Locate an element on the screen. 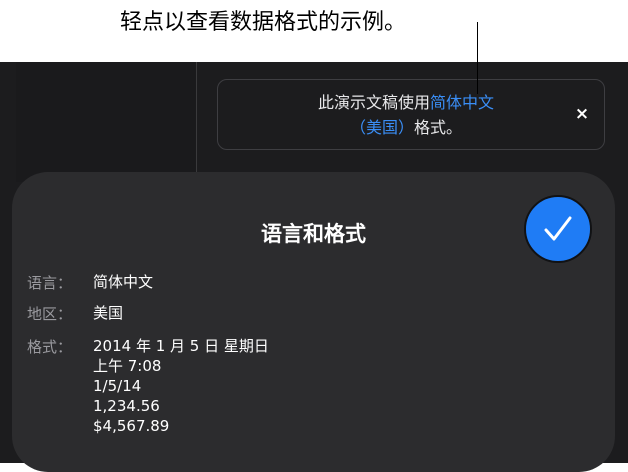  region-label: 地区： is located at coordinates (50, 314).